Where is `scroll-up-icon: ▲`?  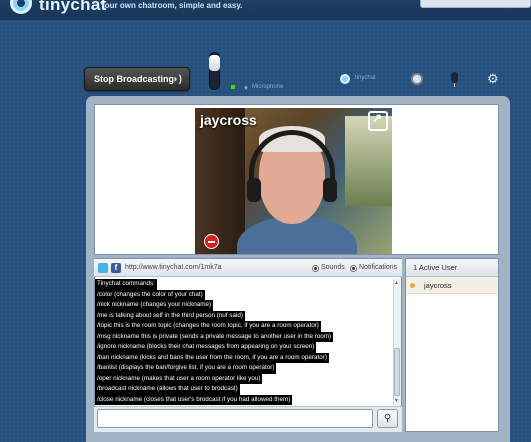 scroll-up-icon: ▲ is located at coordinates (396, 283).